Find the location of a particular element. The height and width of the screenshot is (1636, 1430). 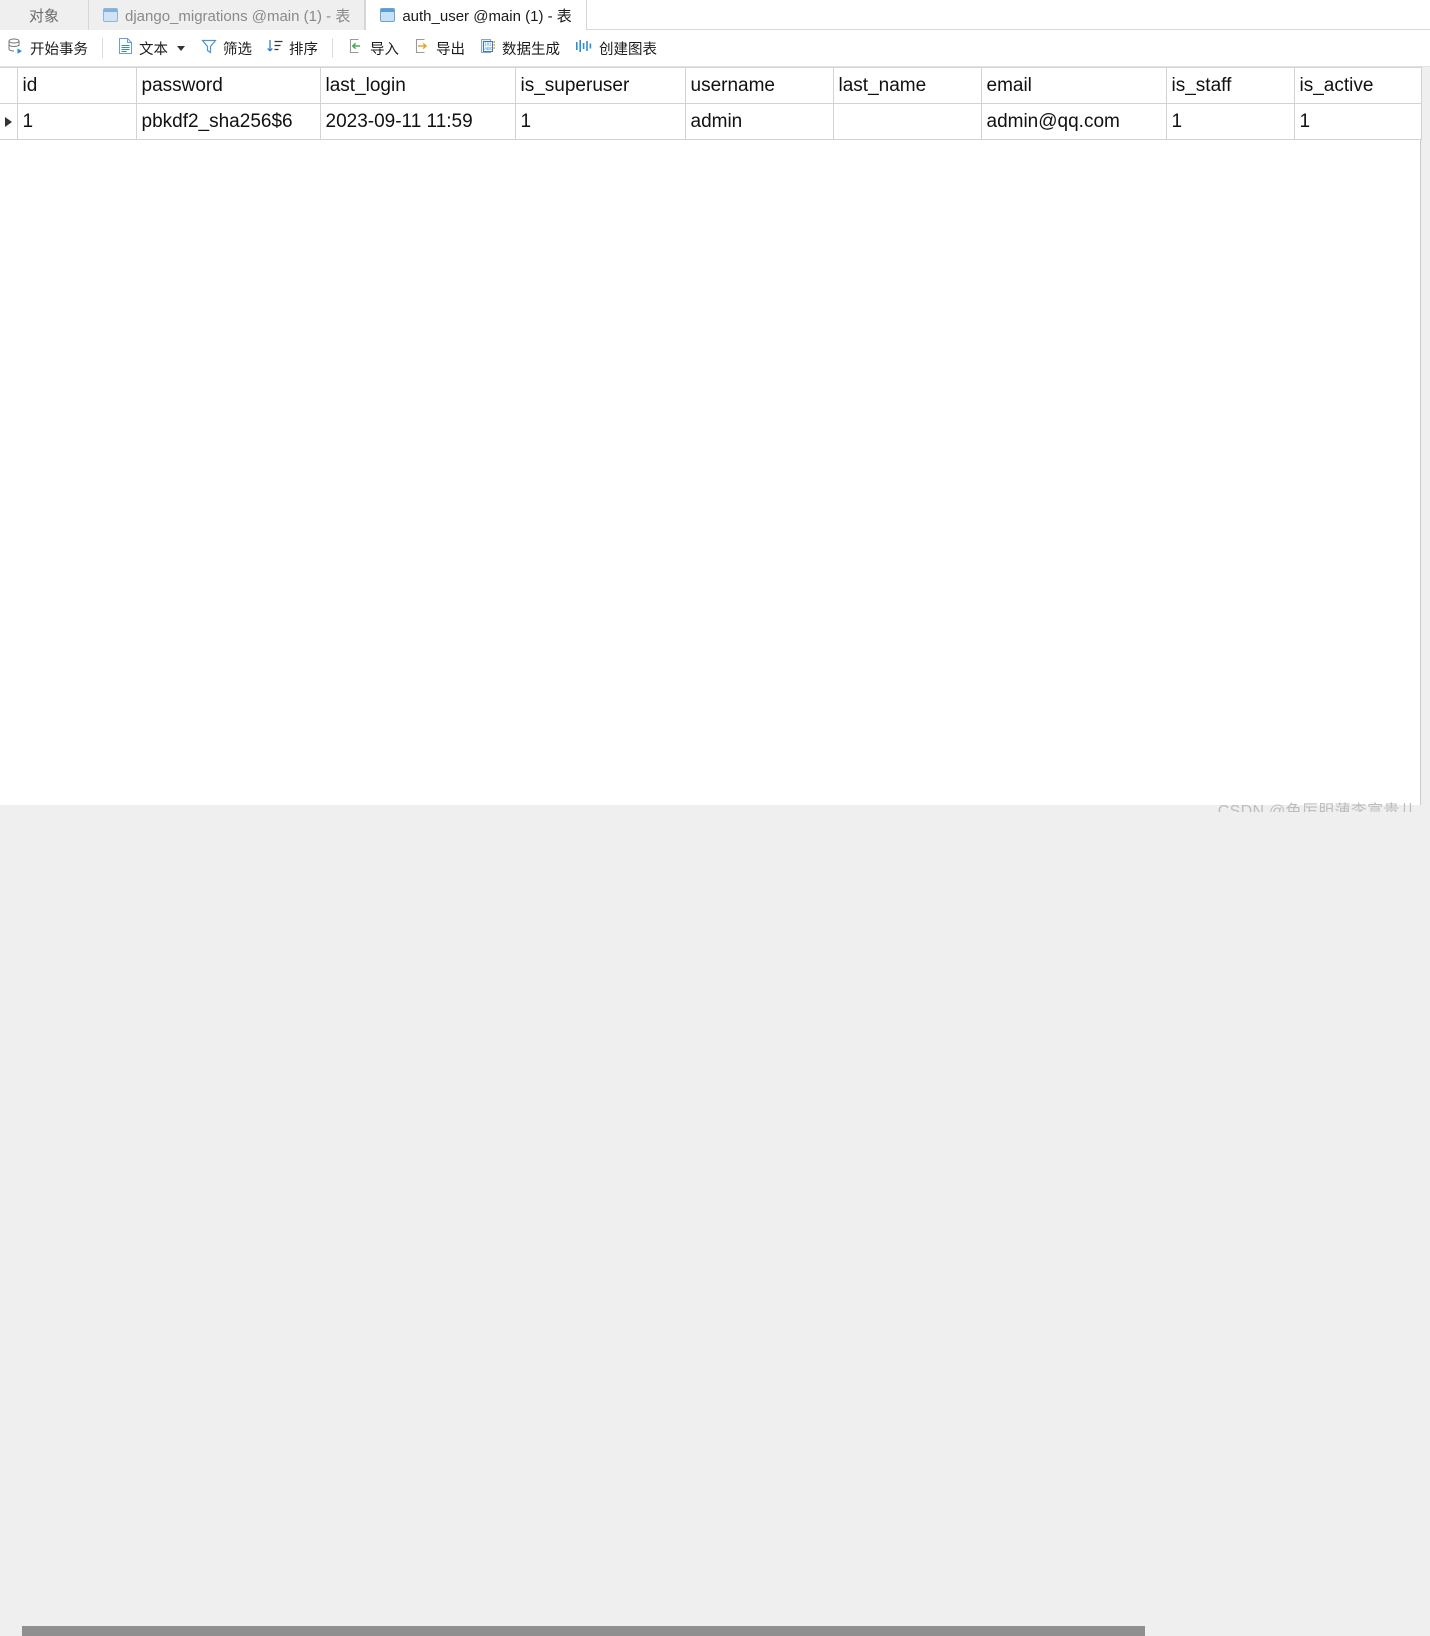

row-gutter-header is located at coordinates (9, 85).